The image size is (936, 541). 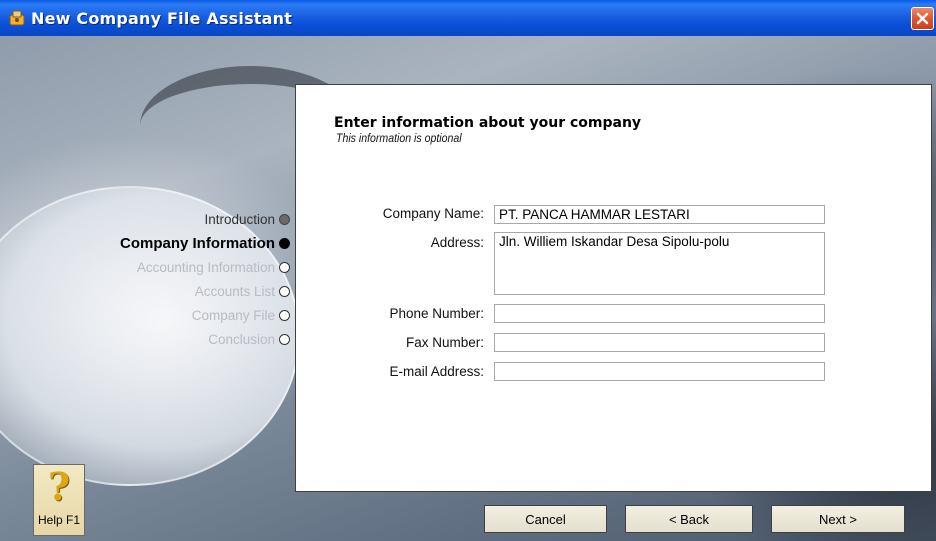 I want to click on email-address-input, so click(x=659, y=371).